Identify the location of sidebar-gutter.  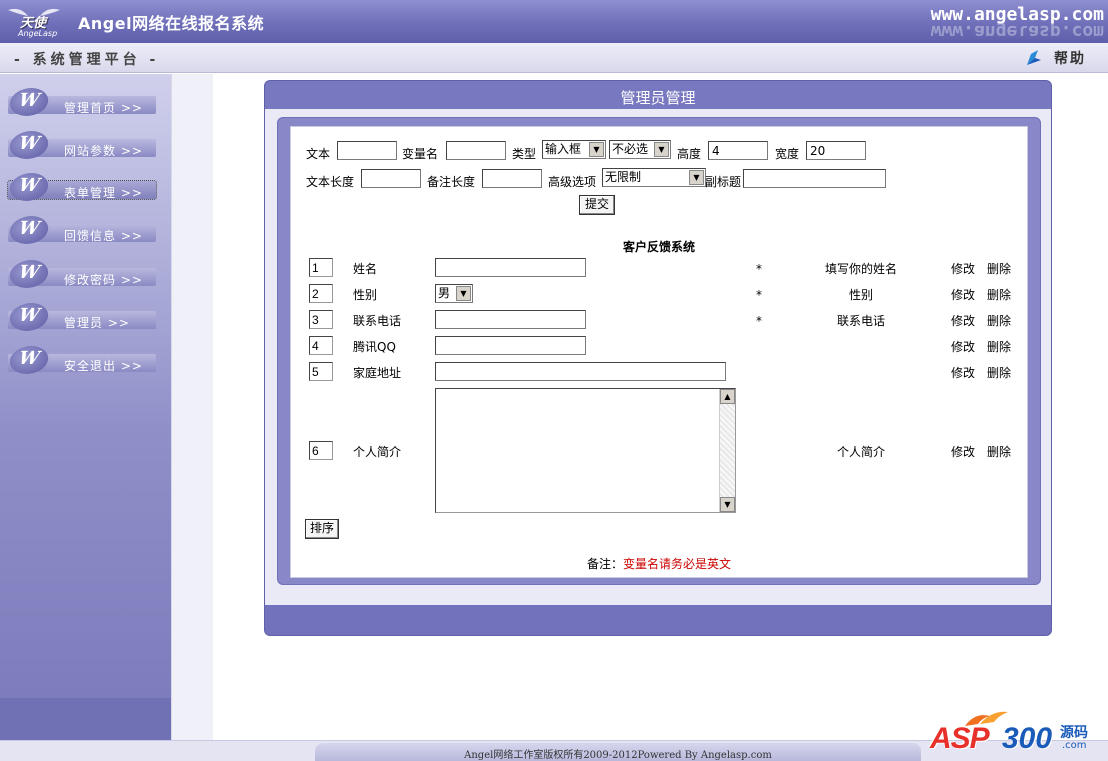
(192, 407).